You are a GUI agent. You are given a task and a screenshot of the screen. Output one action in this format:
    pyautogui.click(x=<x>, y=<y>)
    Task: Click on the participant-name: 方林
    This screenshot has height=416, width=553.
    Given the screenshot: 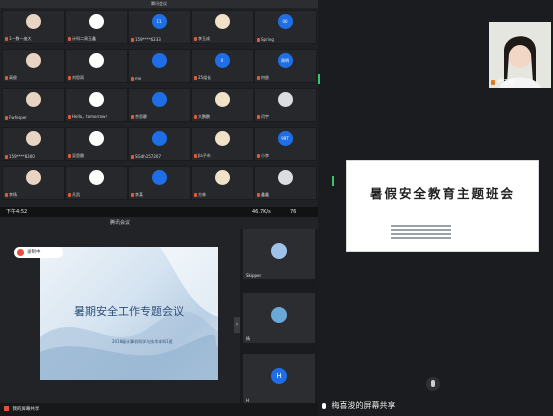 What is the action you would take?
    pyautogui.click(x=200, y=195)
    